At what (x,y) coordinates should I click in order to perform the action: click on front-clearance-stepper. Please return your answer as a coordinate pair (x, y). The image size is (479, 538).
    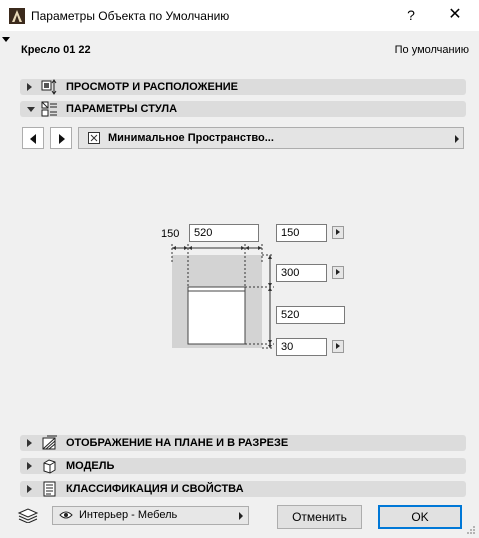
    Looking at the image, I should click on (338, 272).